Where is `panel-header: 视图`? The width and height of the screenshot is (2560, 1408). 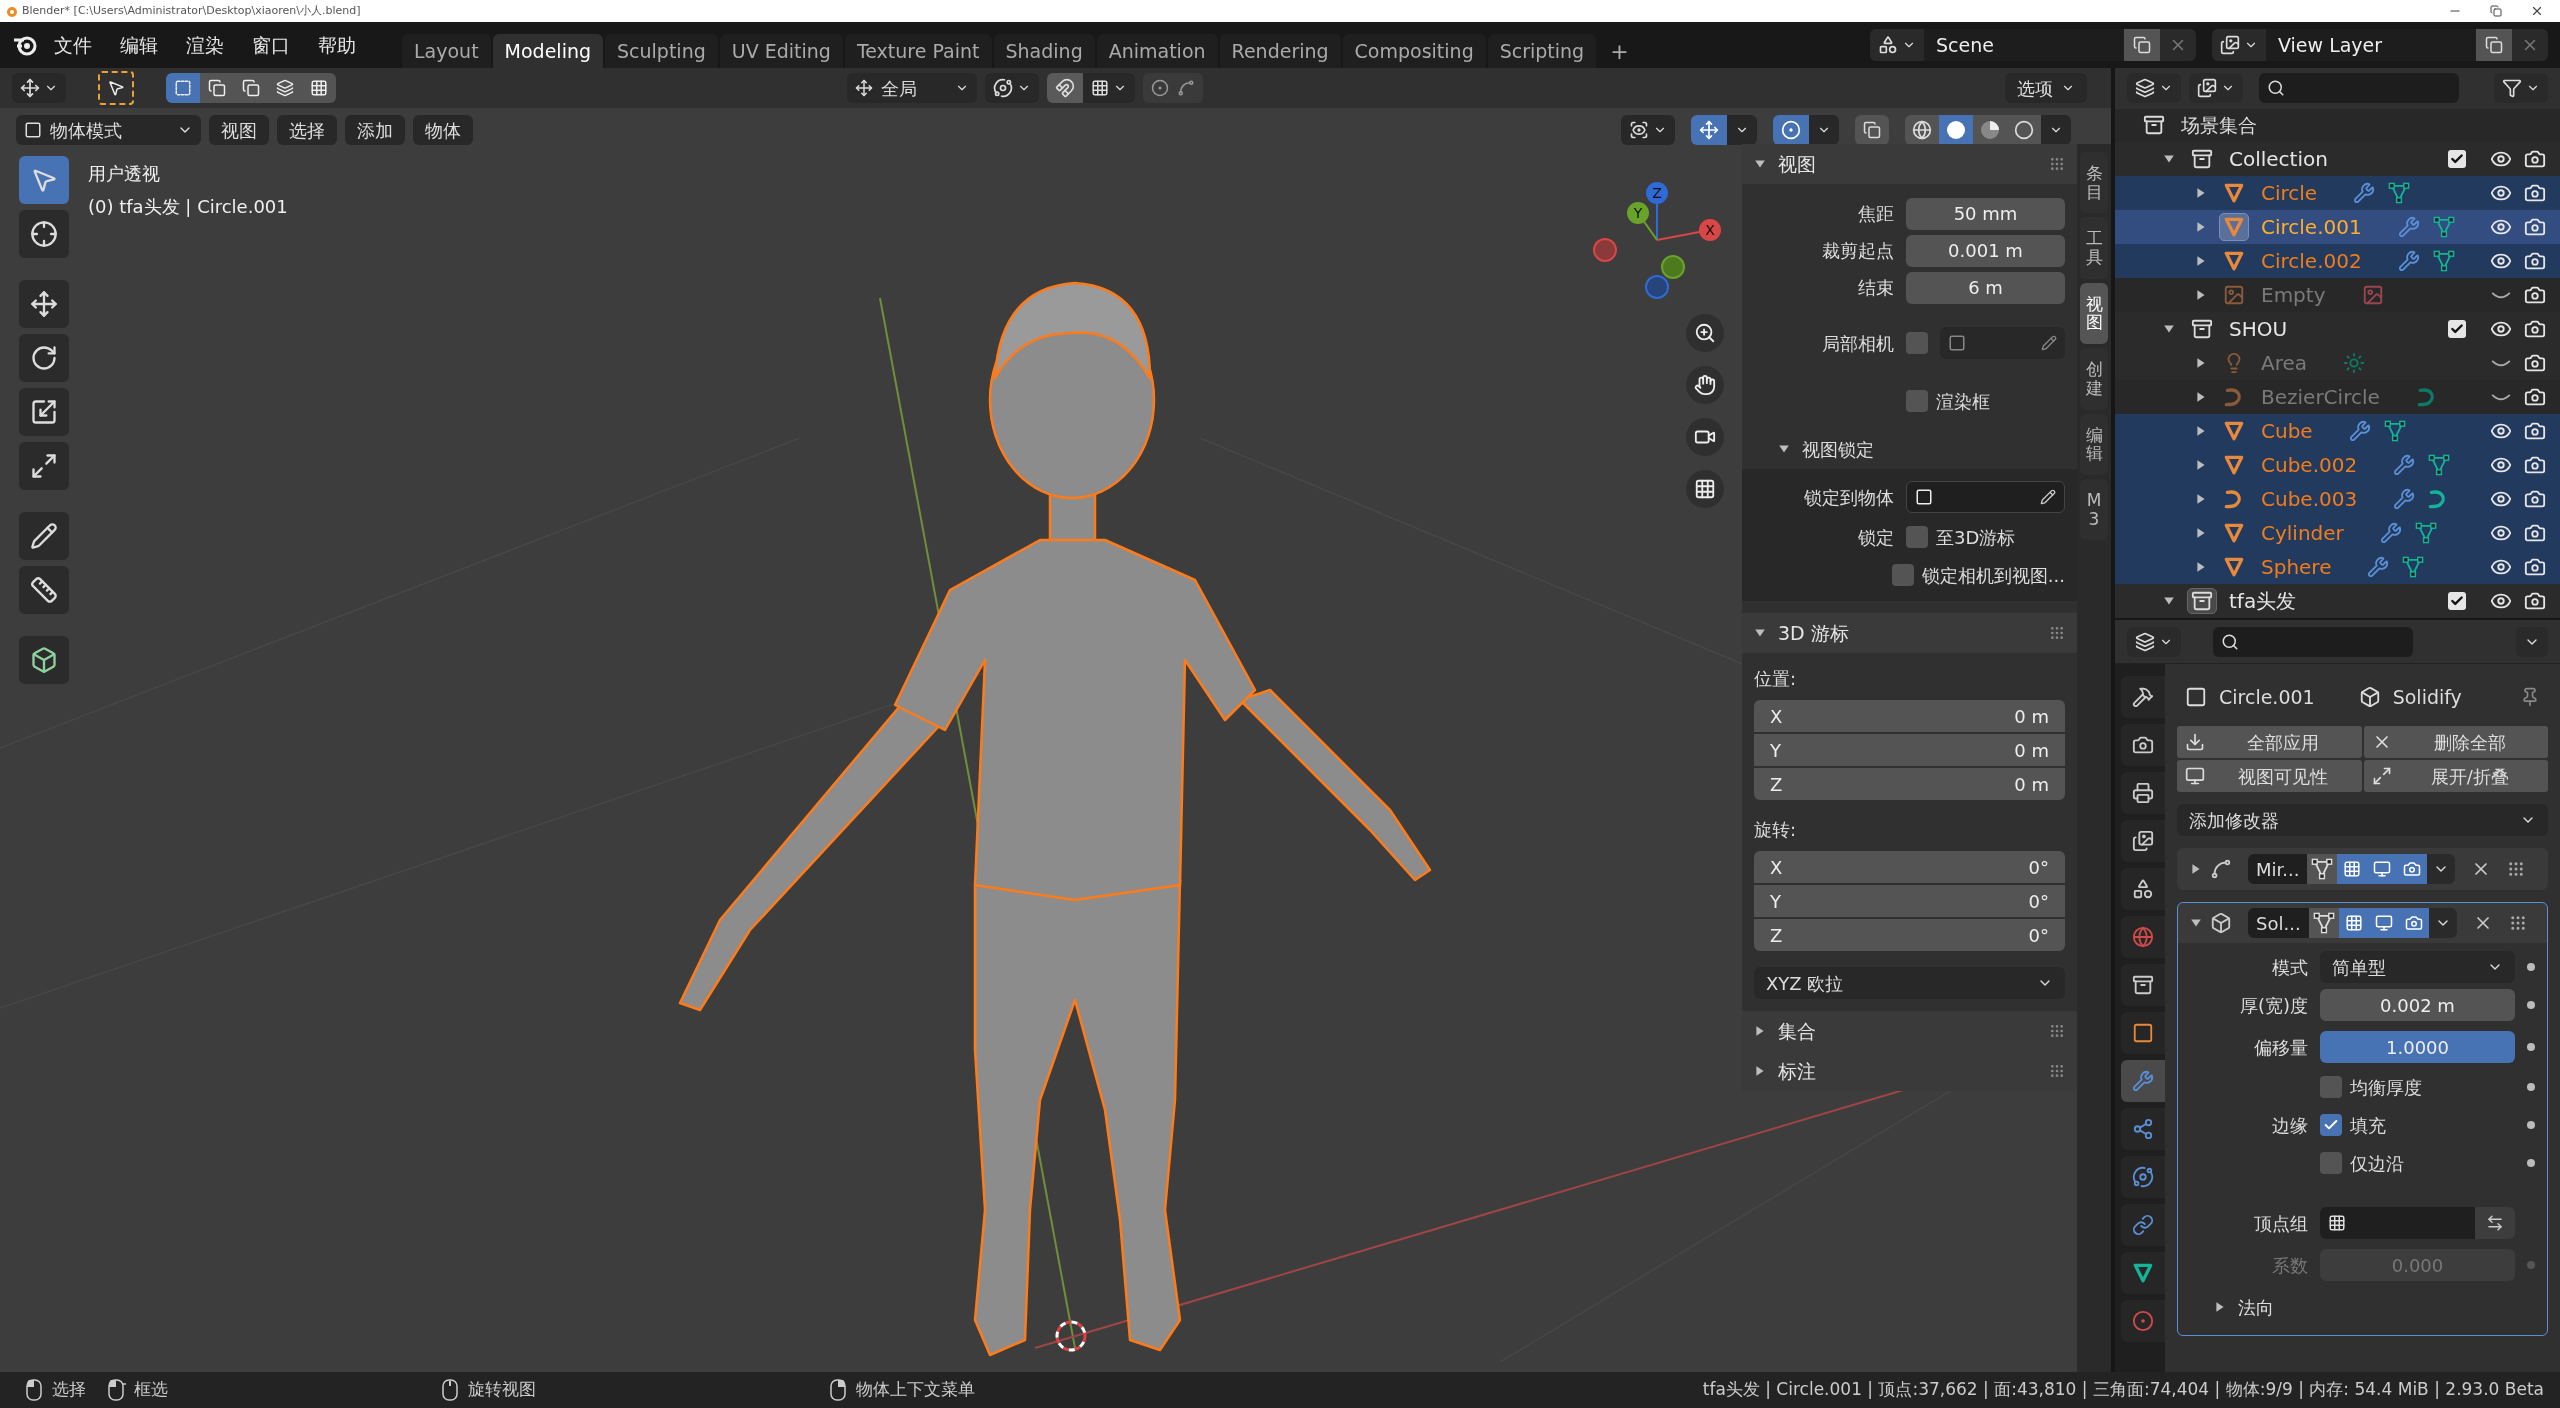
panel-header: 视图 is located at coordinates (1909, 164).